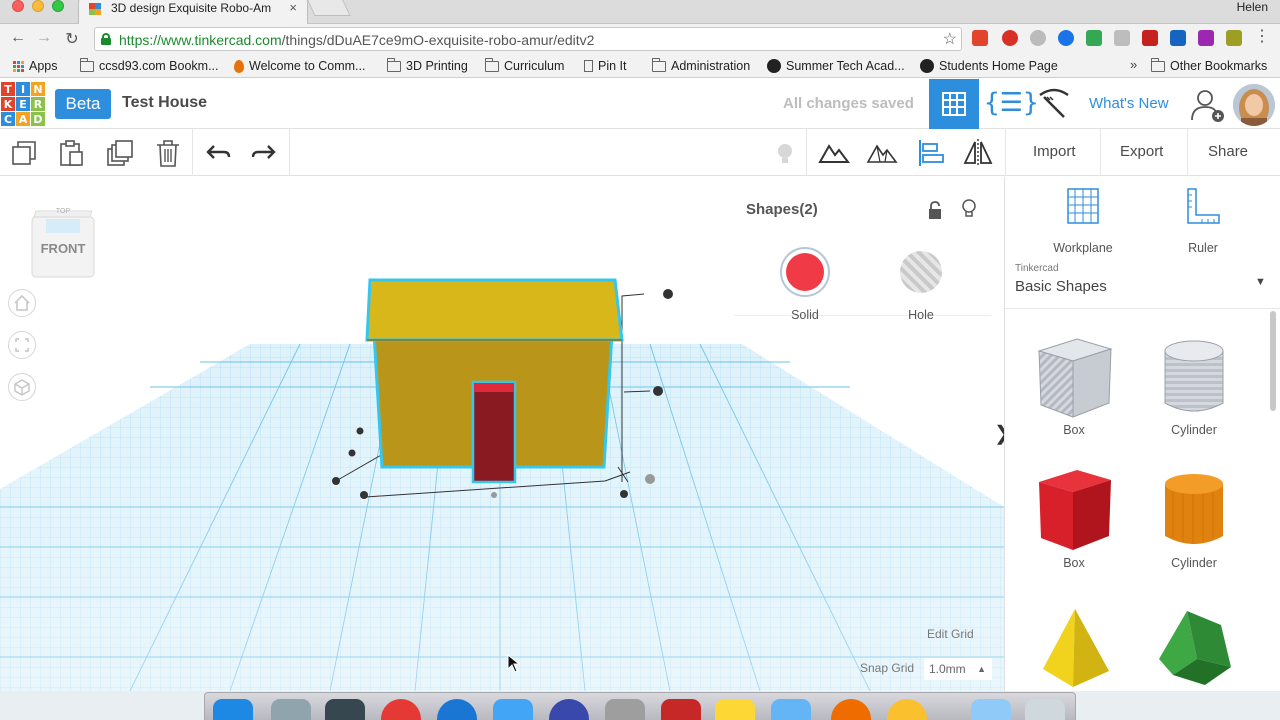  I want to click on undo-button, so click(218, 153).